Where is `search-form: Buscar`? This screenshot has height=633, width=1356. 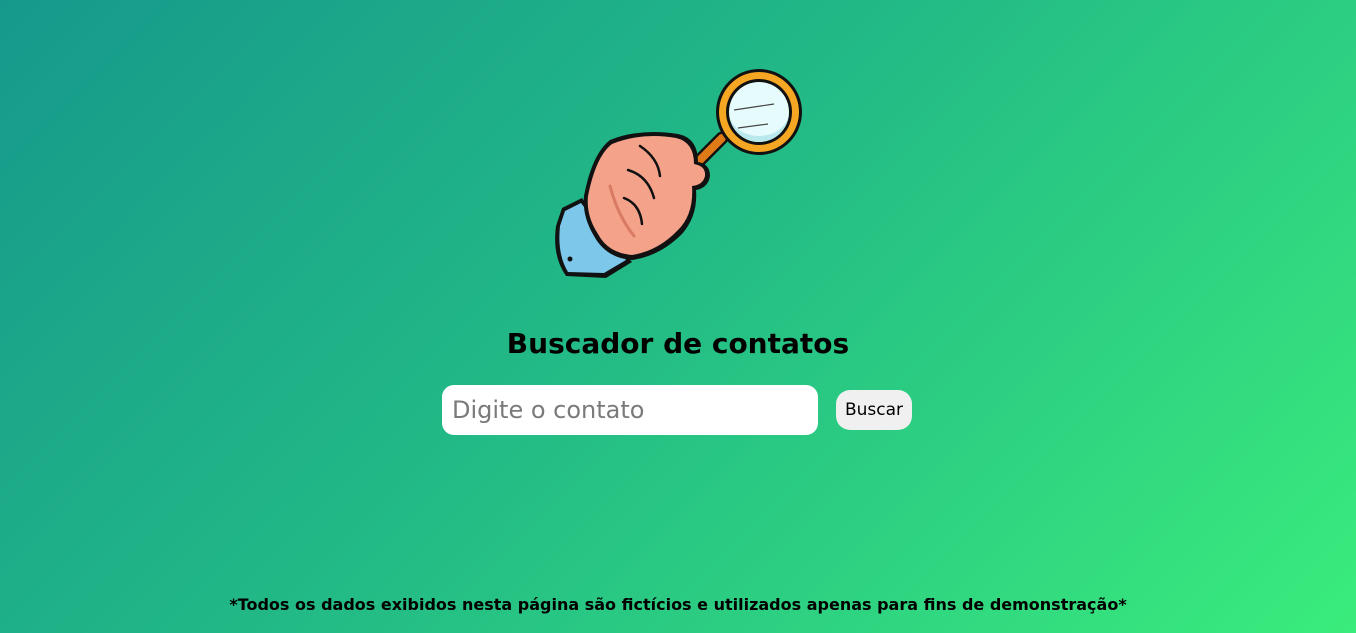 search-form: Buscar is located at coordinates (677, 410).